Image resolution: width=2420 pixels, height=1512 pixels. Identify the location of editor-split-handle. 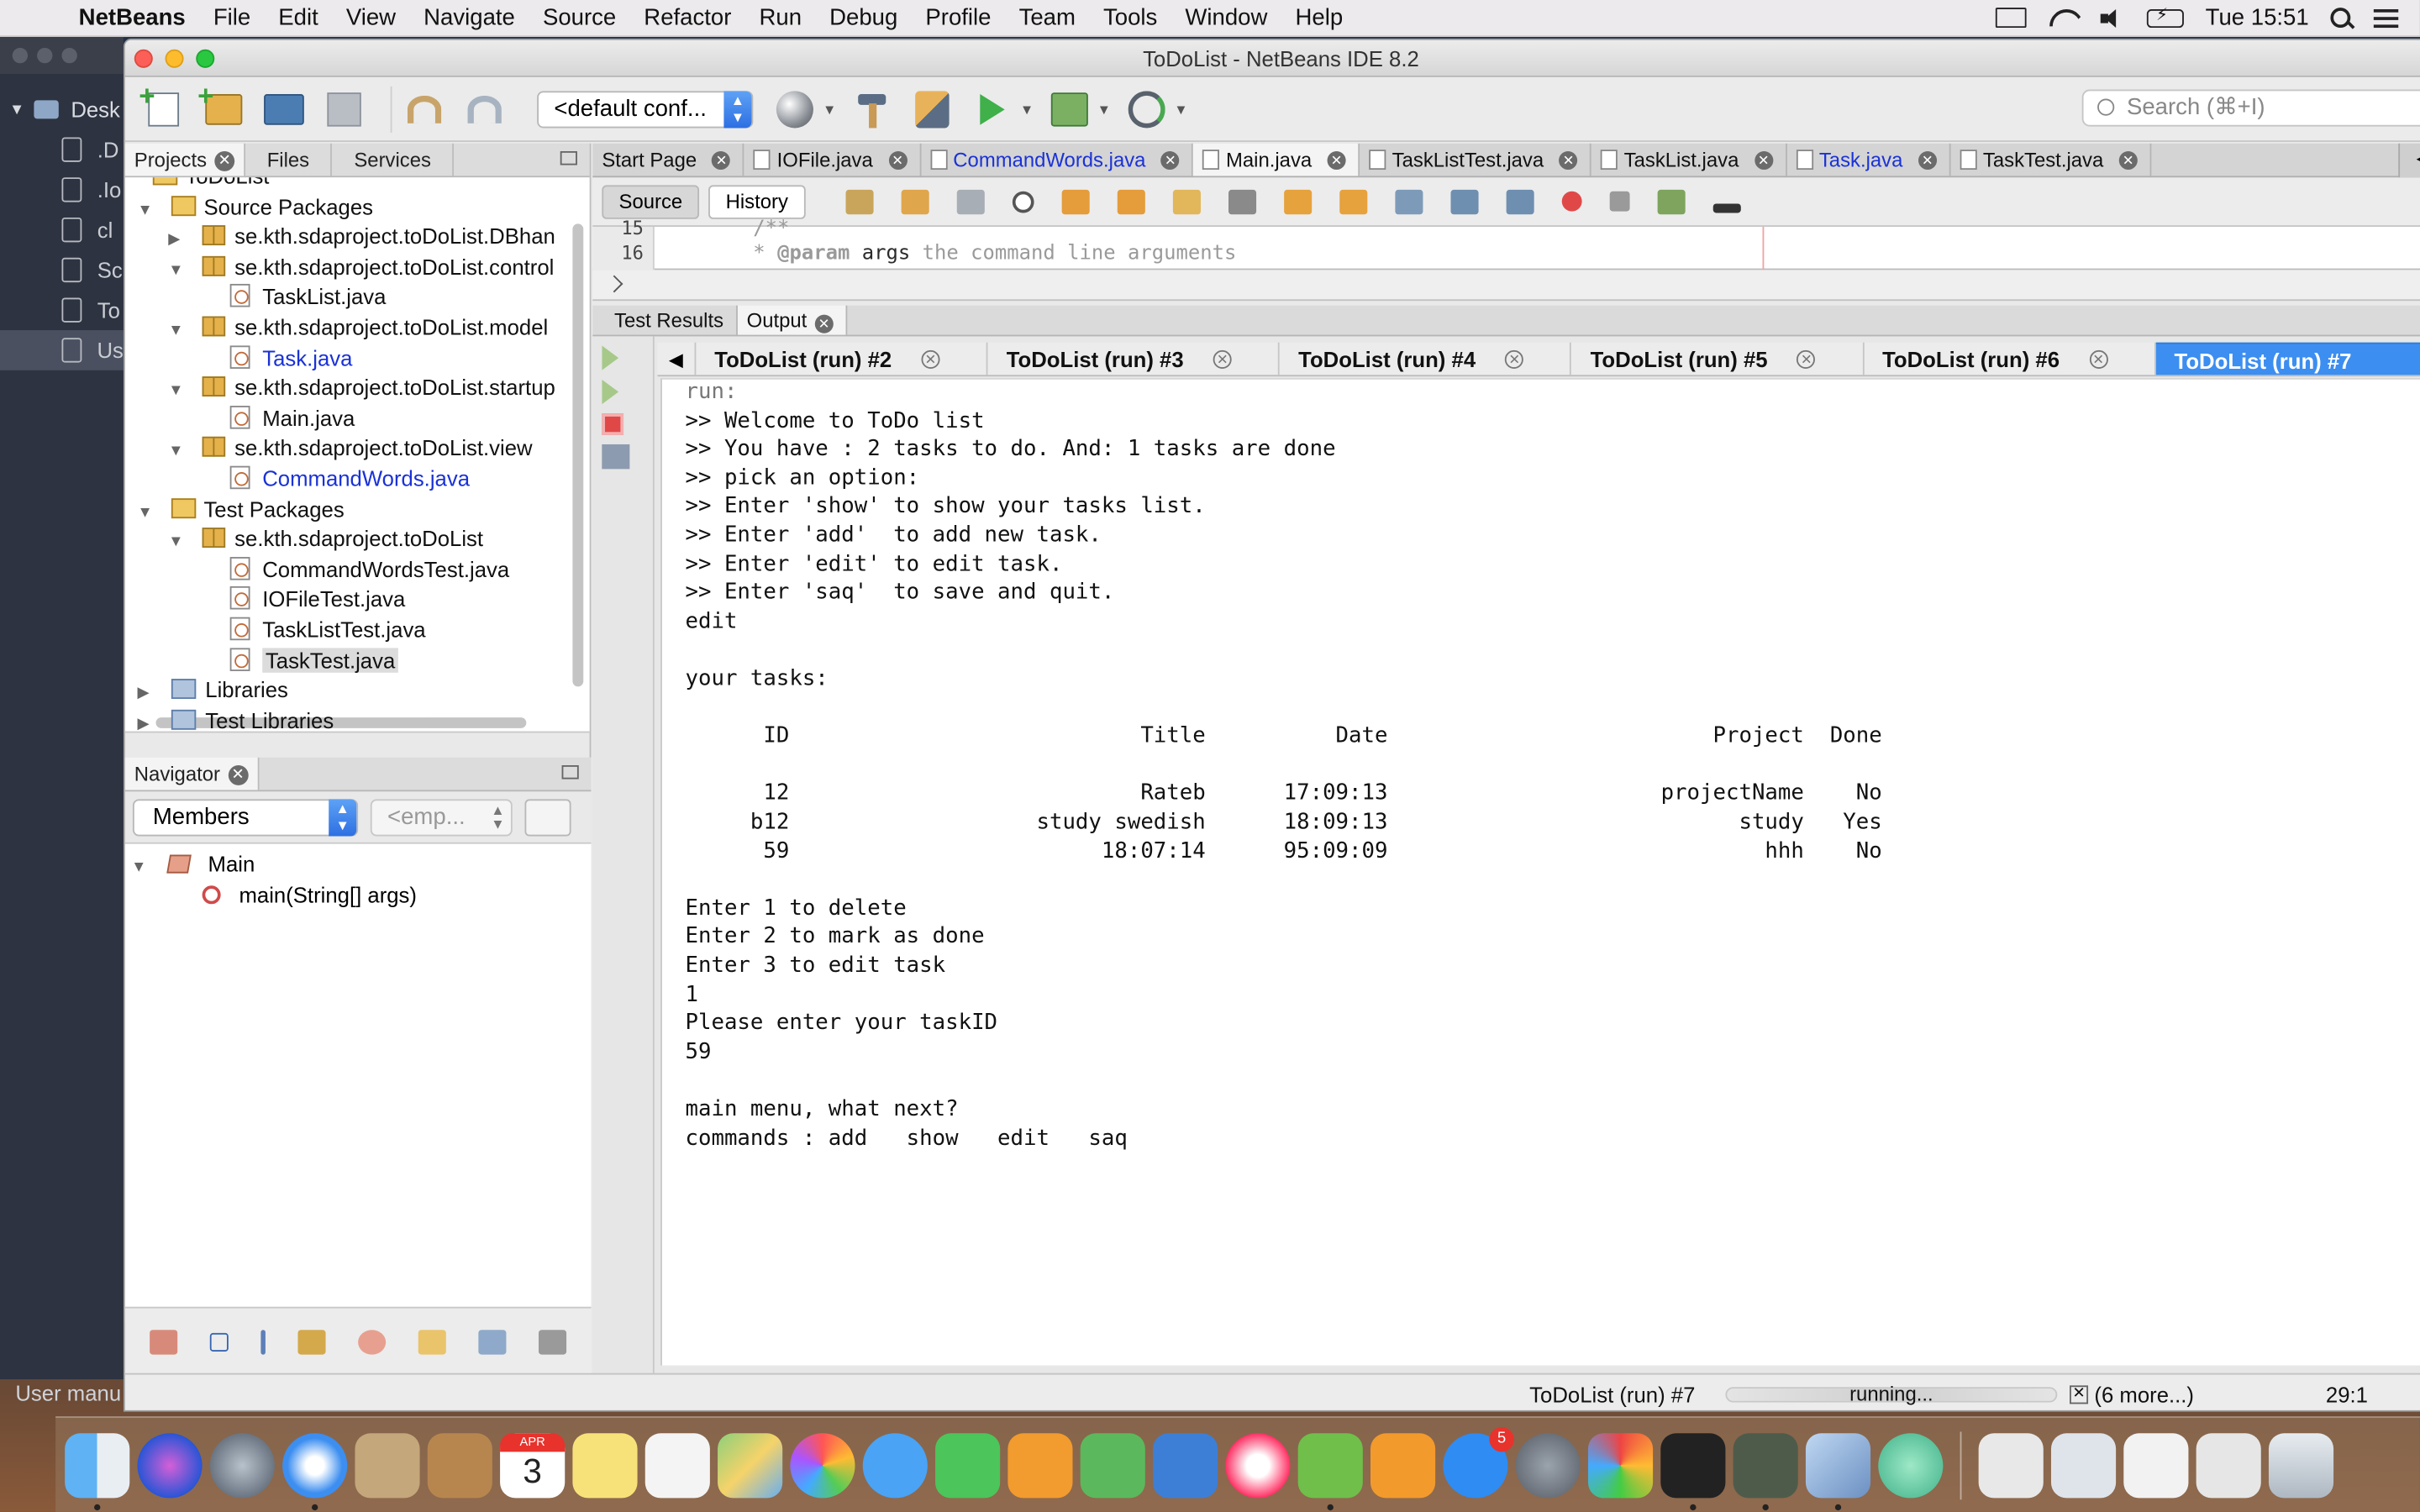
(1506, 286).